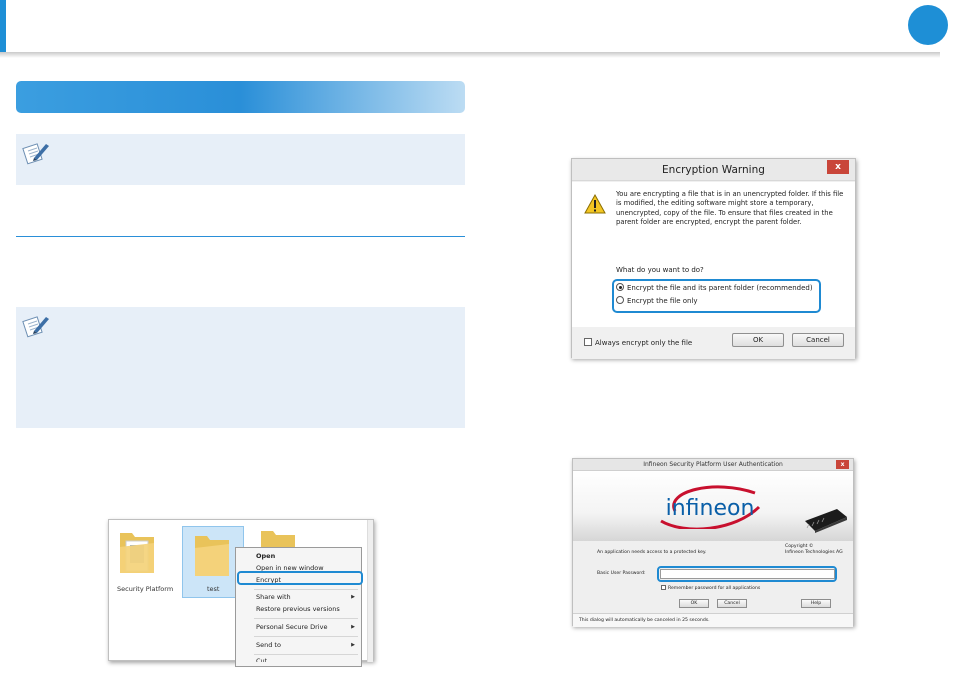  What do you see at coordinates (621, 573) in the screenshot?
I see `password-label: Basic User Password:` at bounding box center [621, 573].